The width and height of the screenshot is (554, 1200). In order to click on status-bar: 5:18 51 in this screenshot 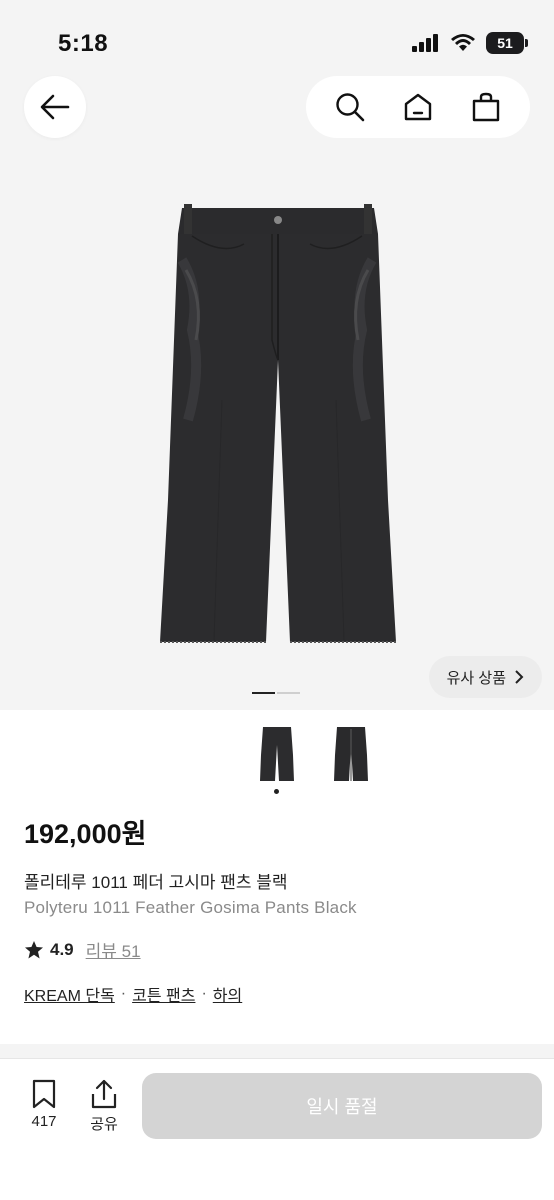, I will do `click(277, 40)`.